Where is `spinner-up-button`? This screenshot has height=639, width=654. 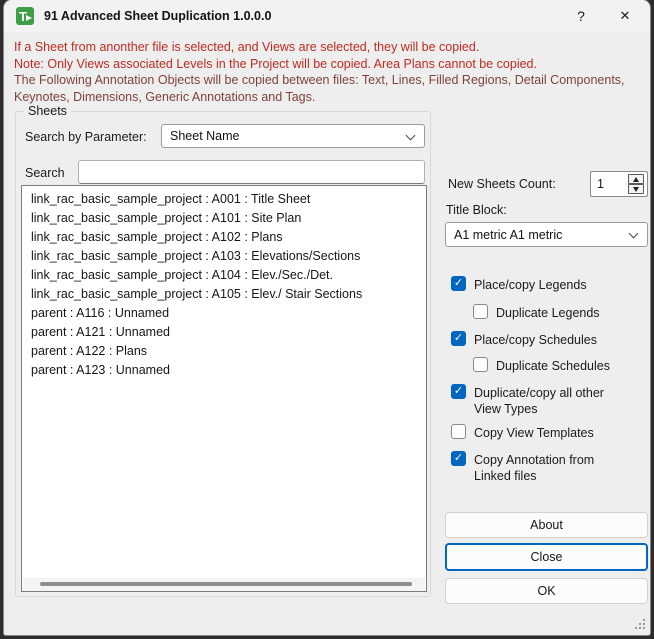 spinner-up-button is located at coordinates (636, 179).